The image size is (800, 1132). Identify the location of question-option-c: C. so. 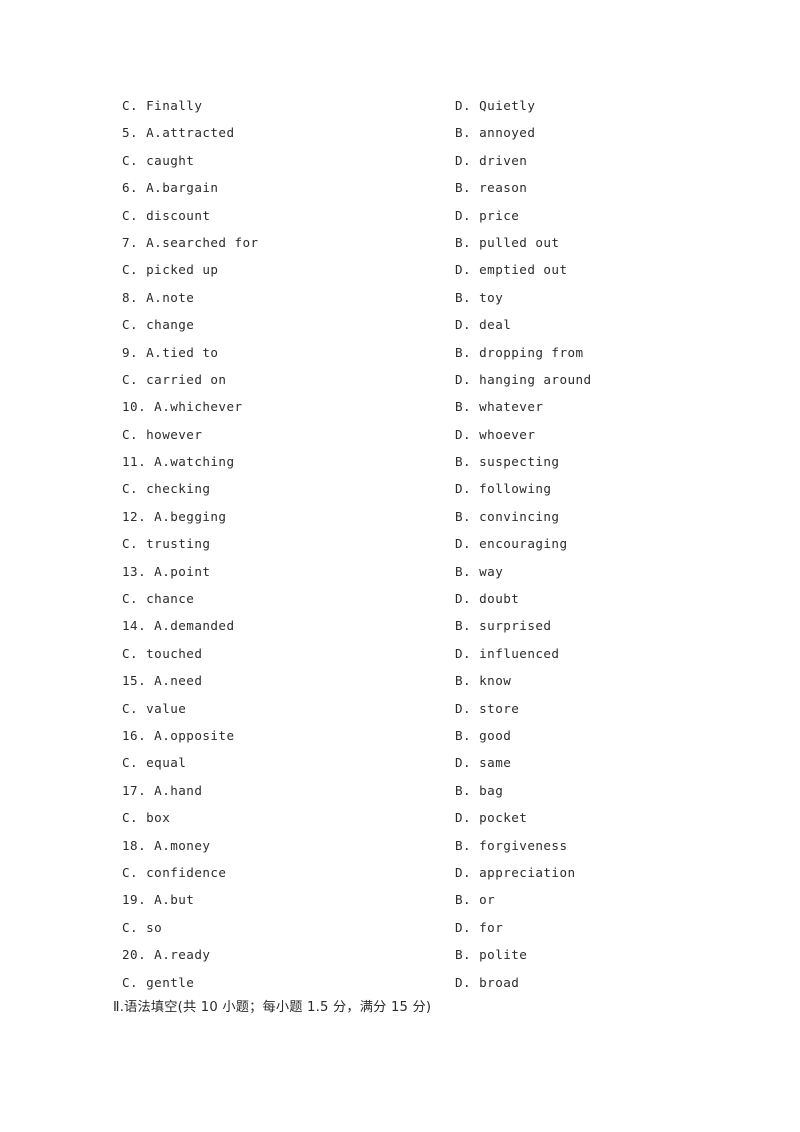
(142, 927).